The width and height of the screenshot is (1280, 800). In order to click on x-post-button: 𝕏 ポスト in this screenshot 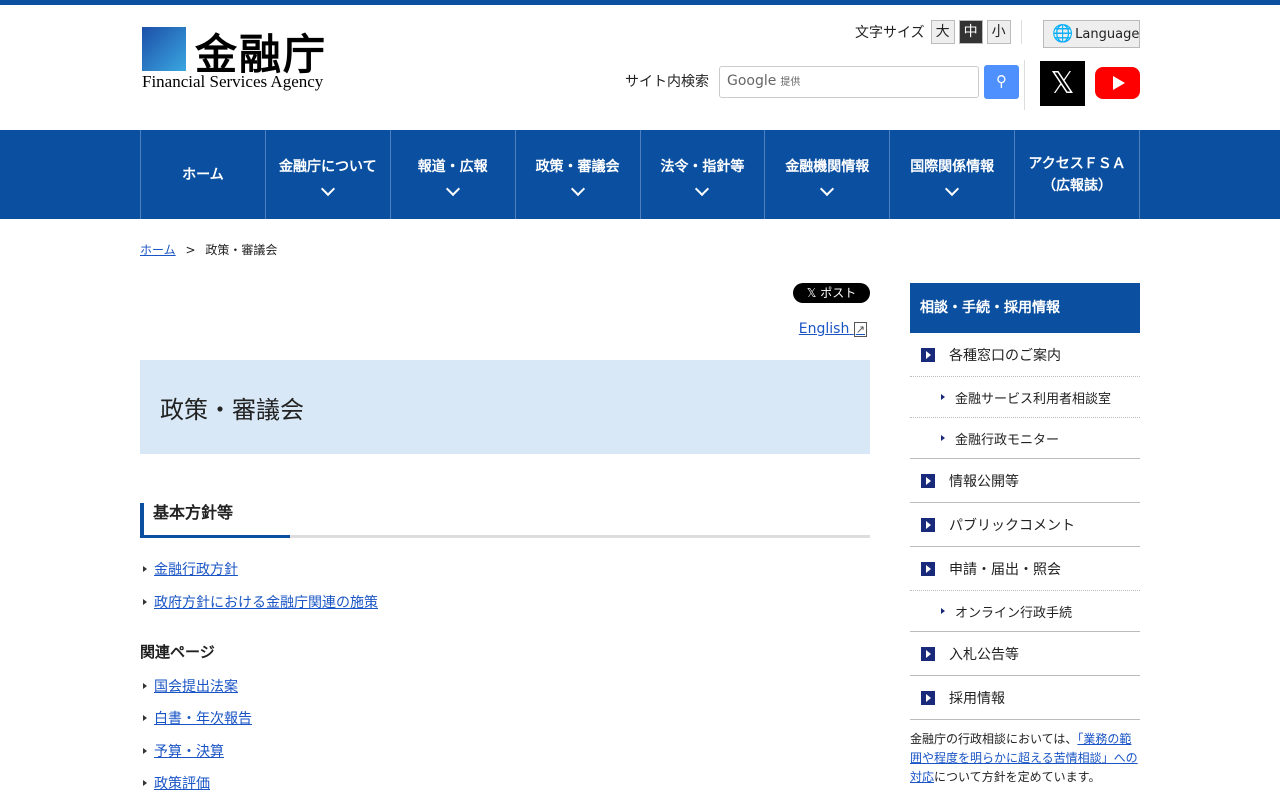, I will do `click(831, 293)`.